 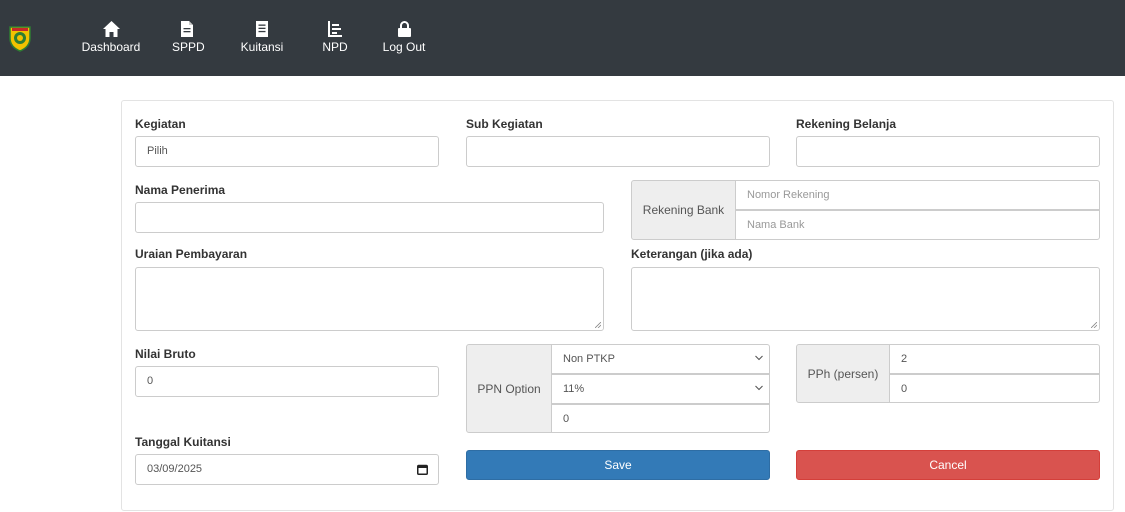 What do you see at coordinates (618, 151) in the screenshot?
I see `sub-kegiatan-input` at bounding box center [618, 151].